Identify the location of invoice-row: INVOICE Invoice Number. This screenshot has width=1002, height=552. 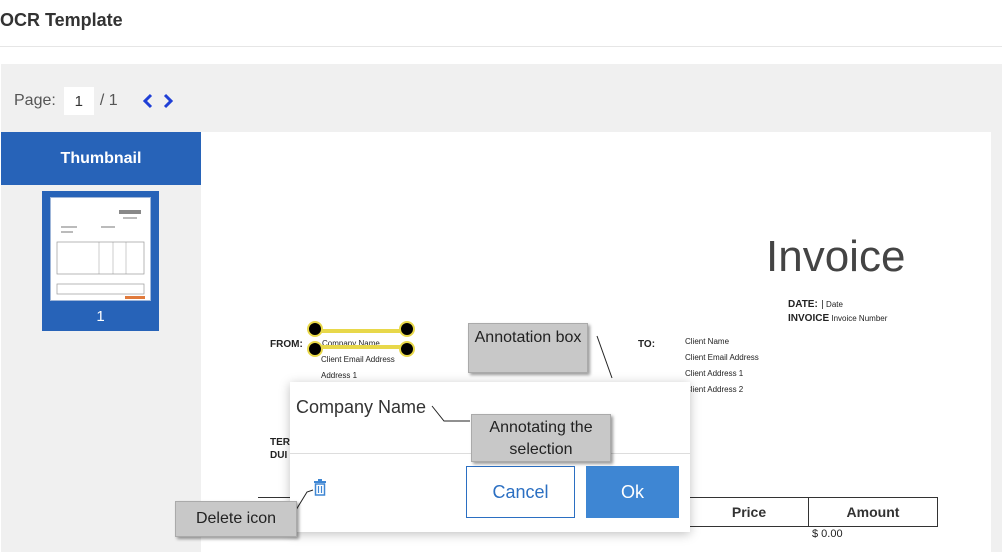
(837, 318).